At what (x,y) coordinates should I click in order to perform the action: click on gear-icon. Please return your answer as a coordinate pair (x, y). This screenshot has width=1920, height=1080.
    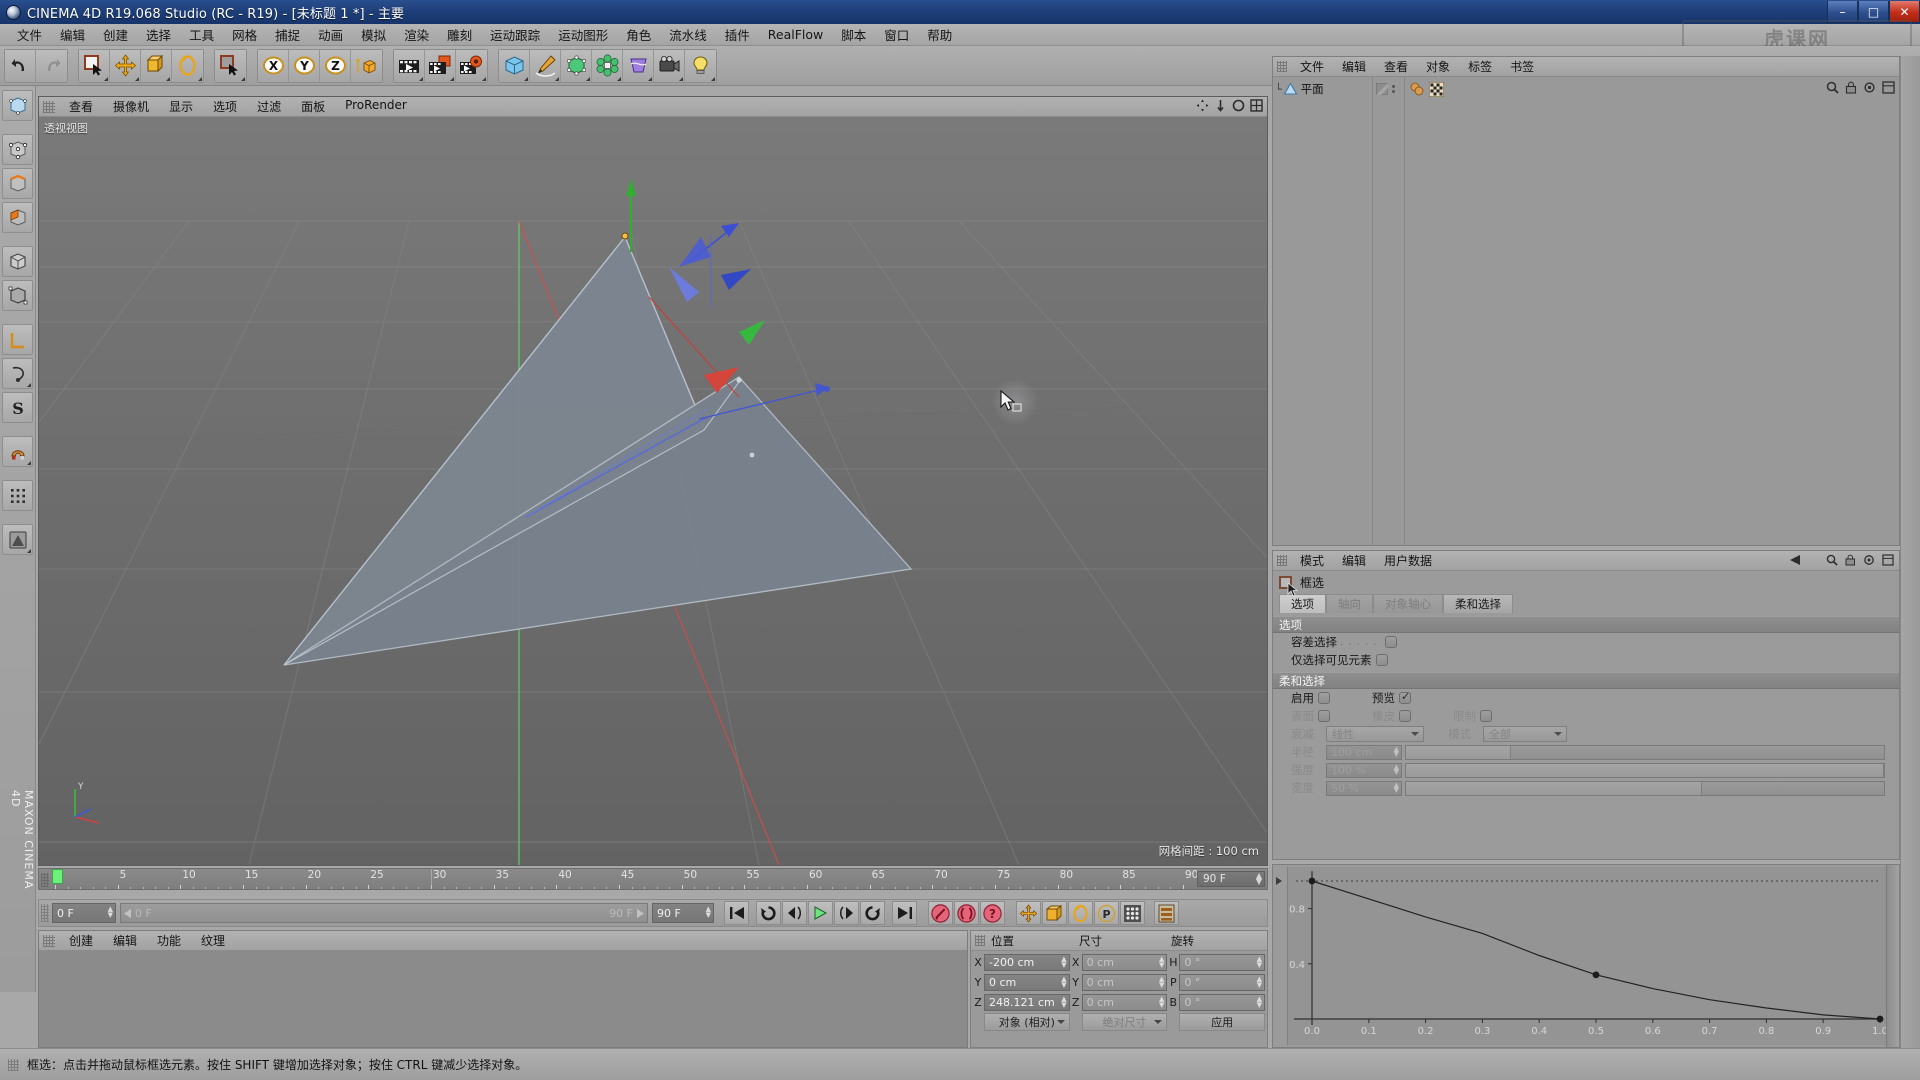
    Looking at the image, I should click on (1869, 87).